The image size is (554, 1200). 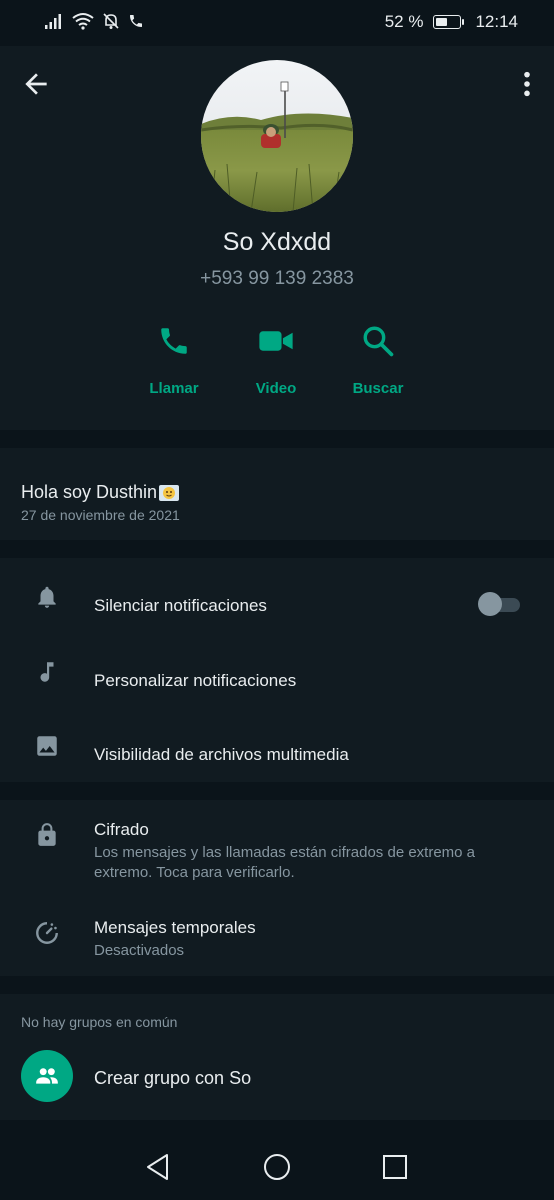 What do you see at coordinates (99, 1022) in the screenshot?
I see `groups-header: No hay grupos en común` at bounding box center [99, 1022].